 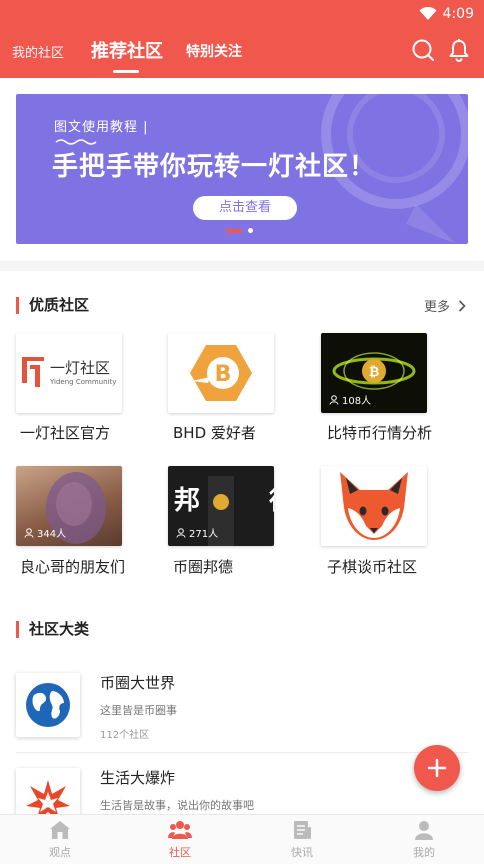 What do you see at coordinates (459, 50) in the screenshot?
I see `bell-icon` at bounding box center [459, 50].